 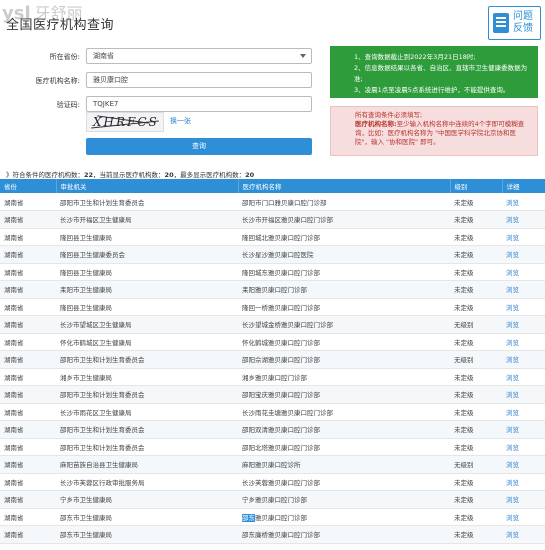 What do you see at coordinates (199, 104) in the screenshot?
I see `captcha-input: TQJKE7` at bounding box center [199, 104].